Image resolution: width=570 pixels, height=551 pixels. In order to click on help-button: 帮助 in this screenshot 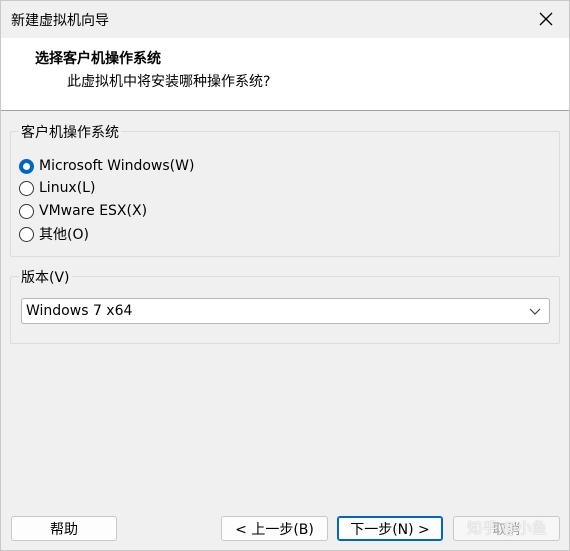, I will do `click(64, 528)`.